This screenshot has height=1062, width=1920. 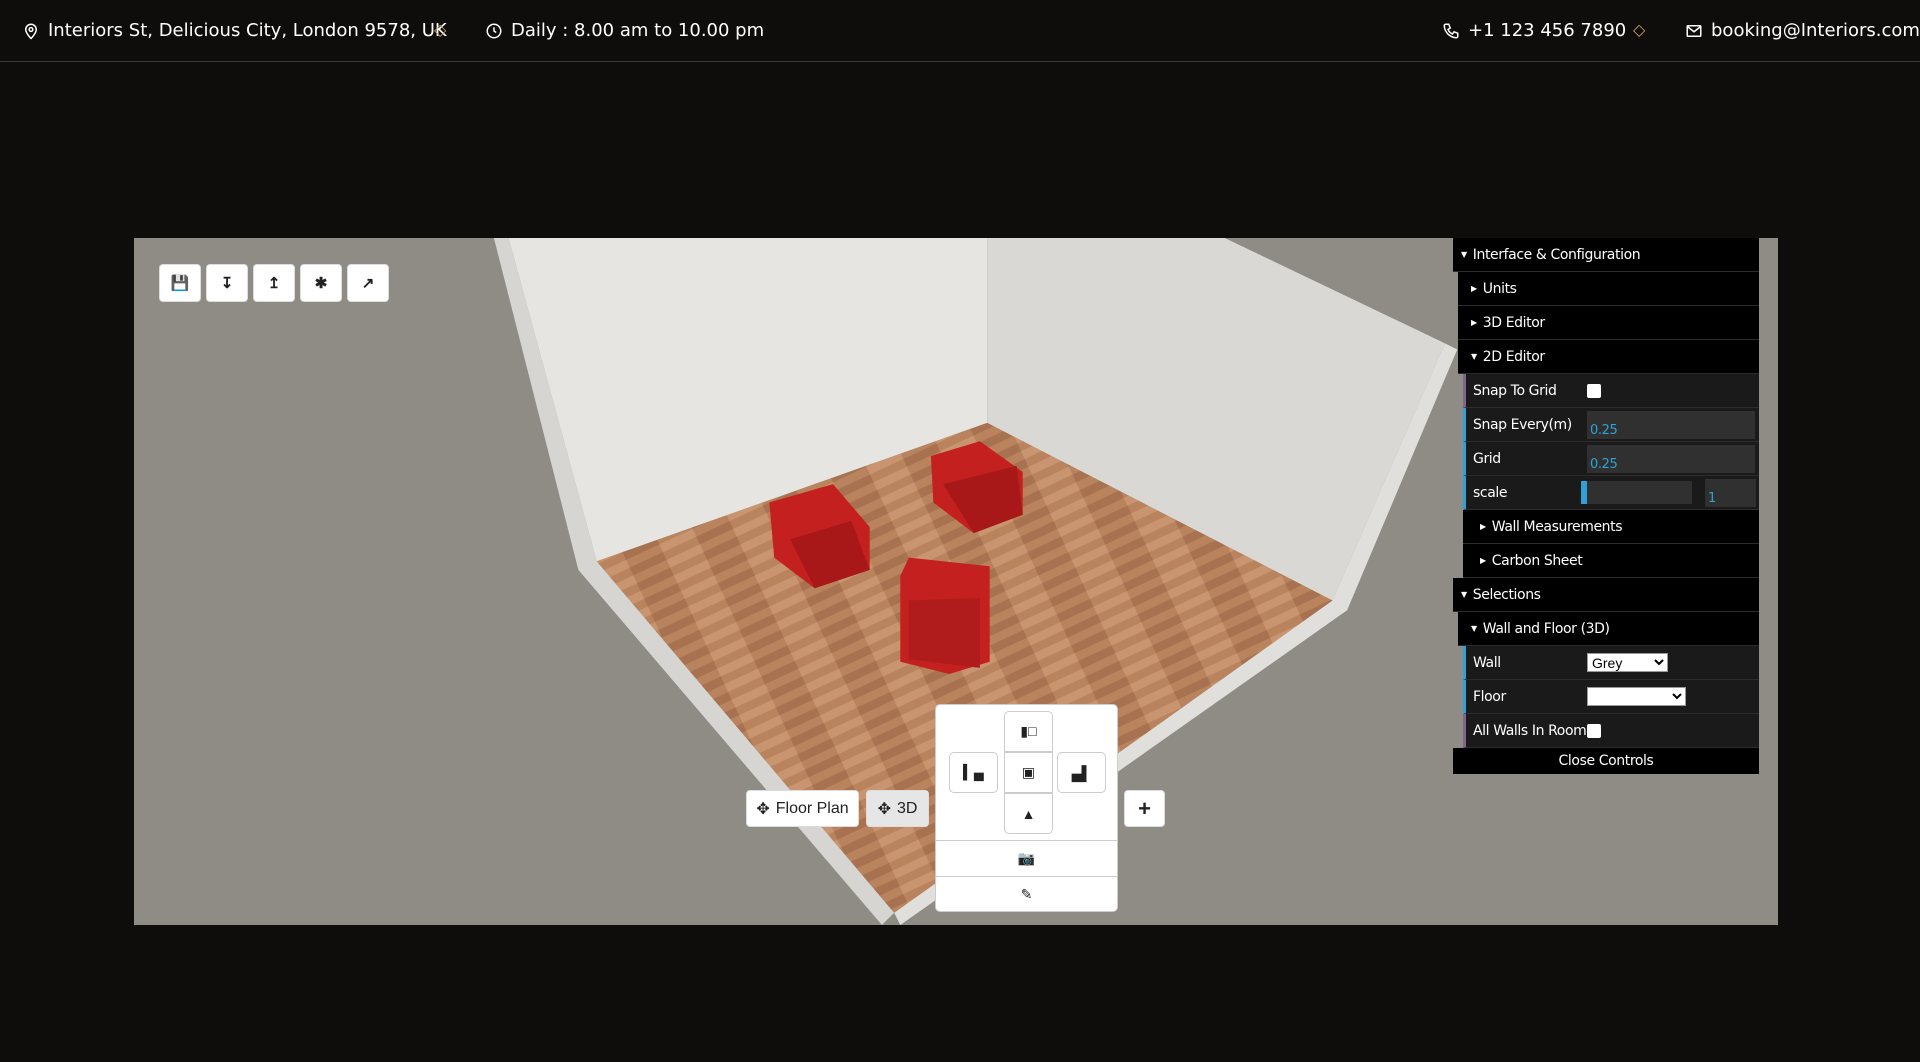 I want to click on snap-every-input: 0.25, so click(x=1671, y=424).